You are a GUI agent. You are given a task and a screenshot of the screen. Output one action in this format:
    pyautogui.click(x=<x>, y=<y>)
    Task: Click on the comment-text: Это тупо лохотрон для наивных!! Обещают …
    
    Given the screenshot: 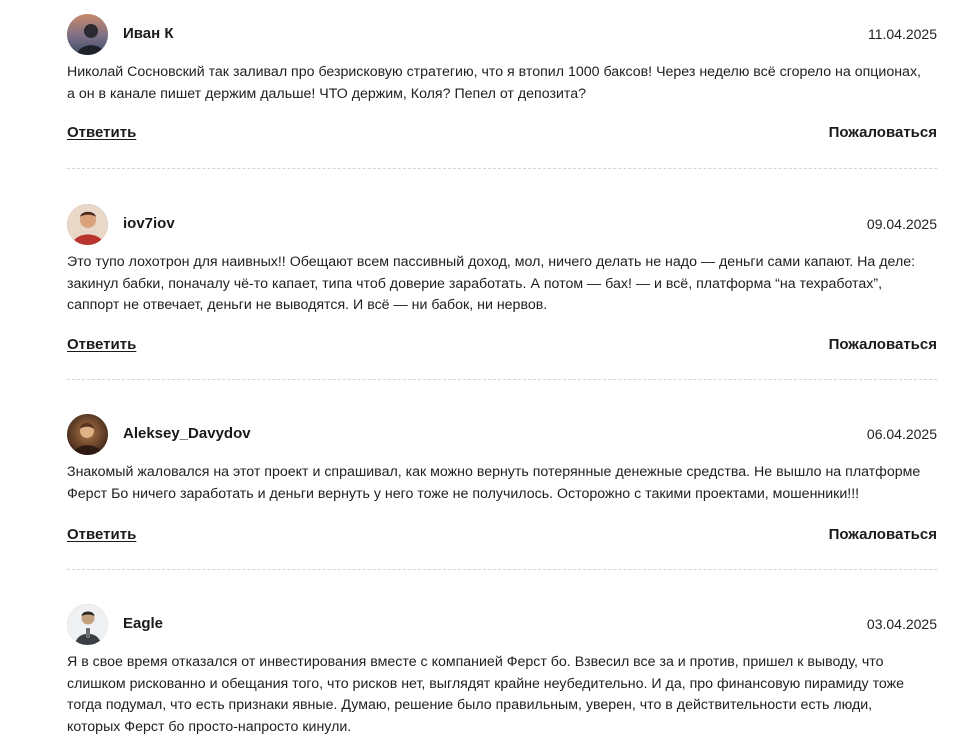 What is the action you would take?
    pyautogui.click(x=491, y=283)
    